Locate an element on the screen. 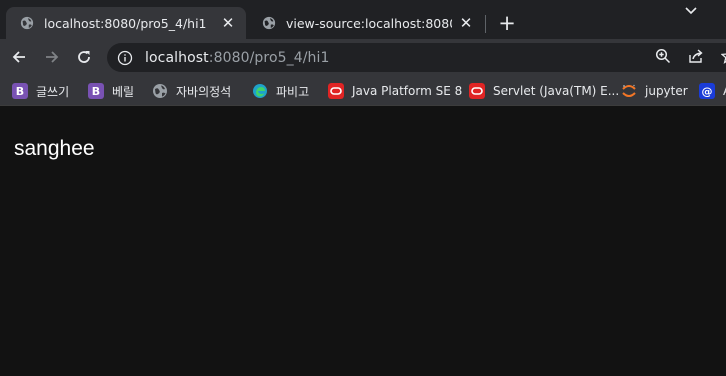 The height and width of the screenshot is (376, 726). url-path: :8080/pro5_4/hi1 is located at coordinates (269, 57).